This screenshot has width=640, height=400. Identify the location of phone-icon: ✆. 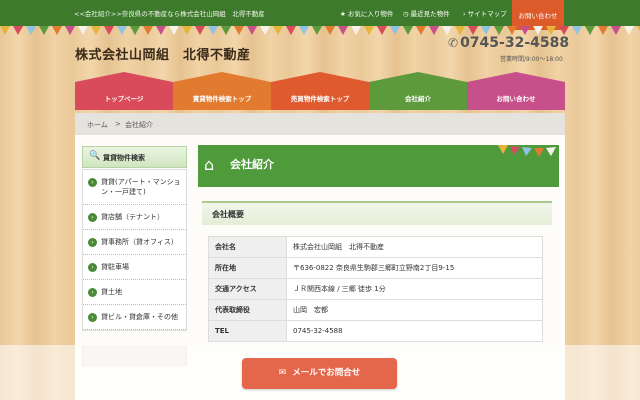
(453, 43).